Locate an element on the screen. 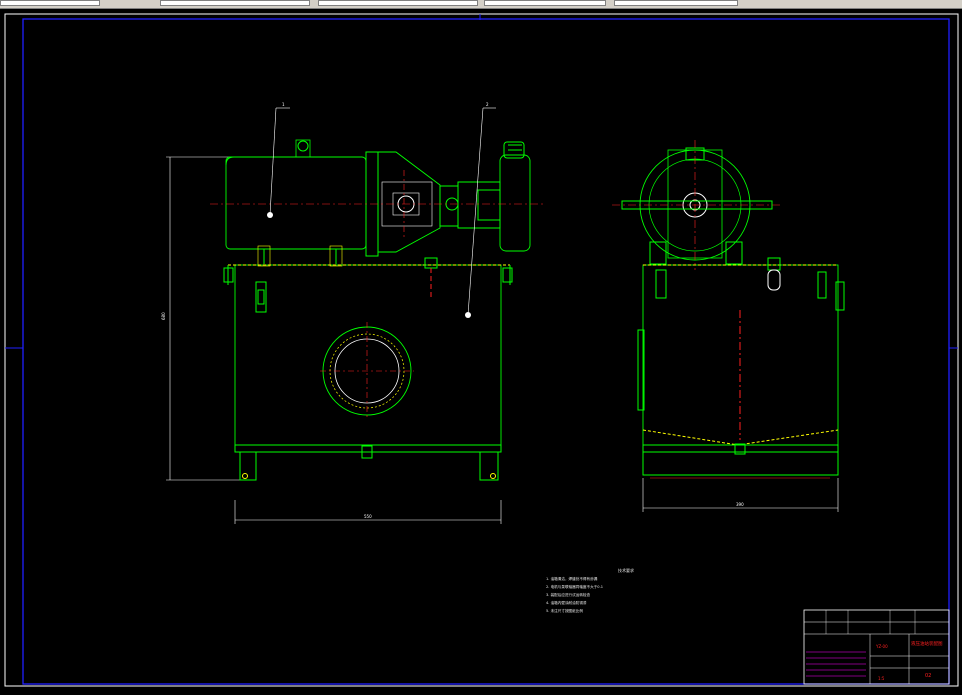 This screenshot has width=962, height=695. technical-note-line: 2. 电机与泵联轴器同轴度不大于0.1 is located at coordinates (575, 587).